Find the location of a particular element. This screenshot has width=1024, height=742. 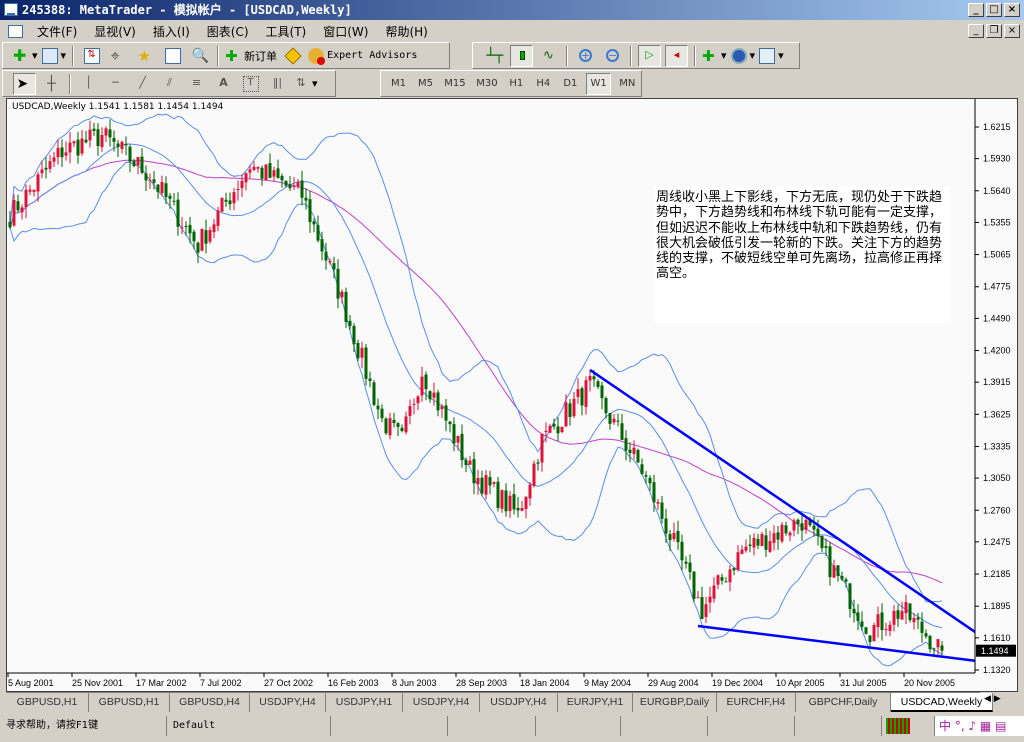

chart-tab: USDJPY,H1 is located at coordinates (364, 702).